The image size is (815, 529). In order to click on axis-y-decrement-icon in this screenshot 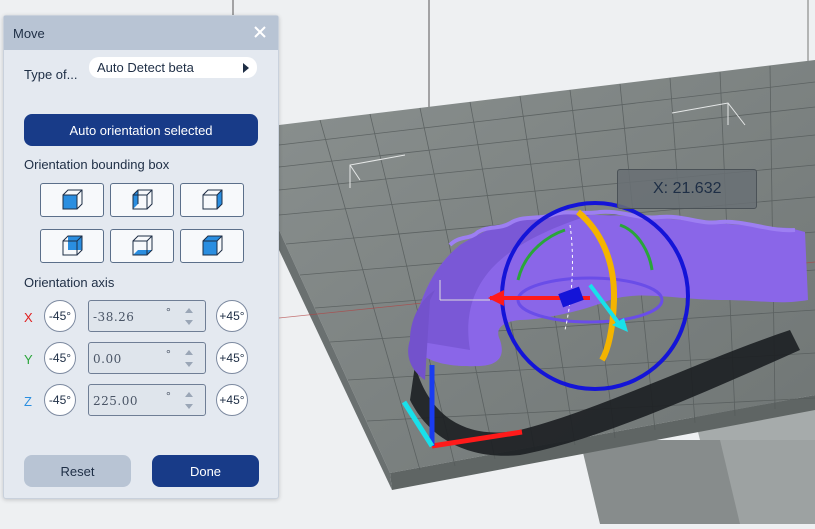, I will do `click(189, 364)`.